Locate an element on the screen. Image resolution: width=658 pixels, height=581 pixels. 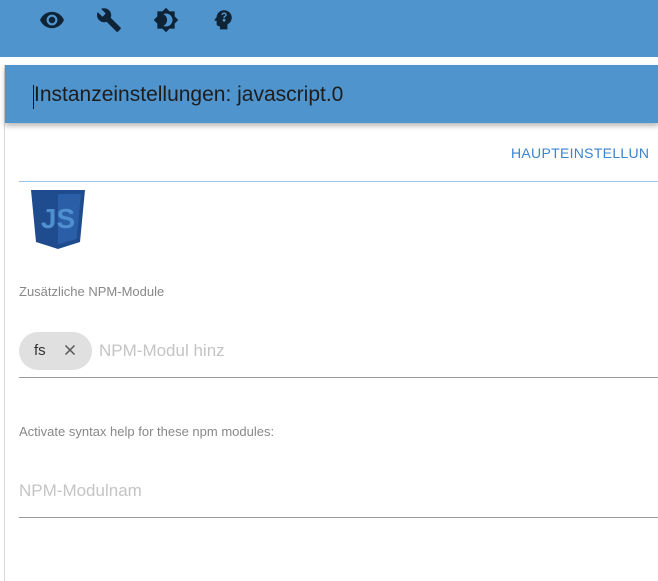
chip-remove-icon is located at coordinates (70, 350).